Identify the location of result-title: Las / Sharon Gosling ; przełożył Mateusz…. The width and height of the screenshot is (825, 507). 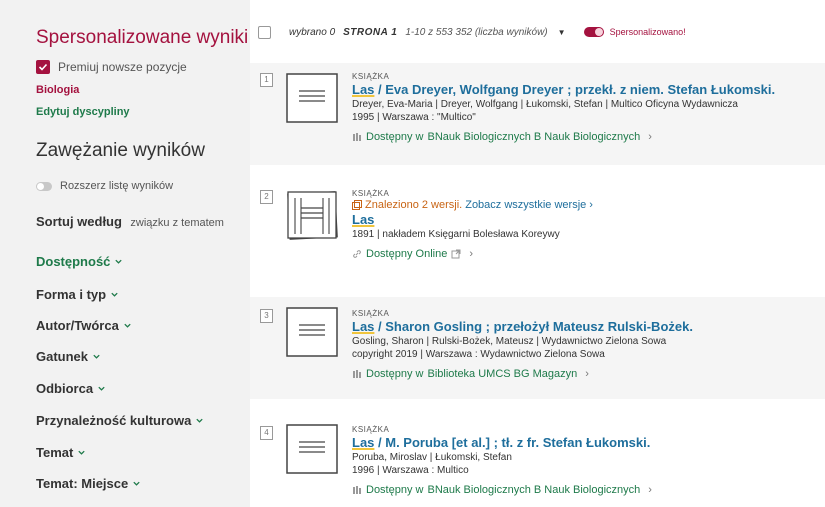
(522, 326).